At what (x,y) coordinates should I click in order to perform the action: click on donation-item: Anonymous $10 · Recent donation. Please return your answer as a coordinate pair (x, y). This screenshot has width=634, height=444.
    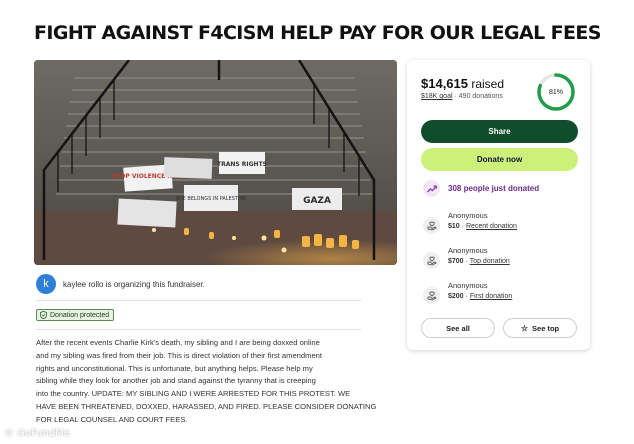
    Looking at the image, I should click on (503, 225).